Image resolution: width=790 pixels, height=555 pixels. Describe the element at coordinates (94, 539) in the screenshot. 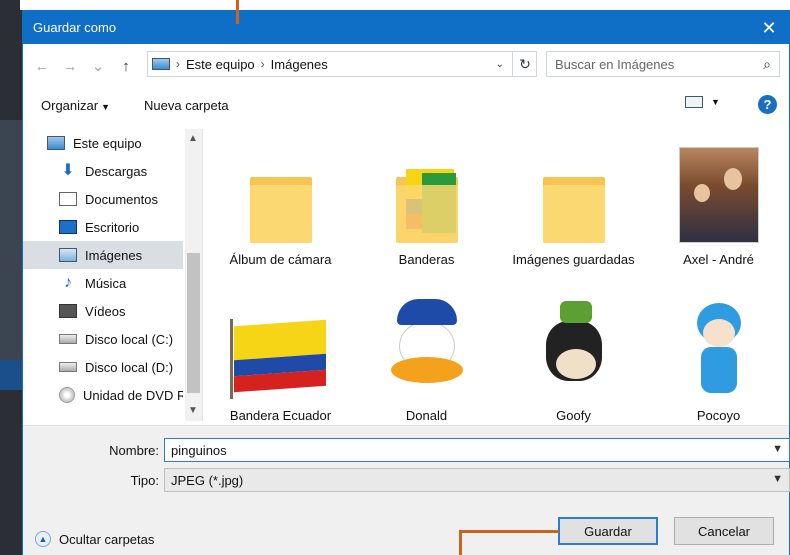

I see `hide-folders-button: ▲ Ocultar carpetas` at that location.